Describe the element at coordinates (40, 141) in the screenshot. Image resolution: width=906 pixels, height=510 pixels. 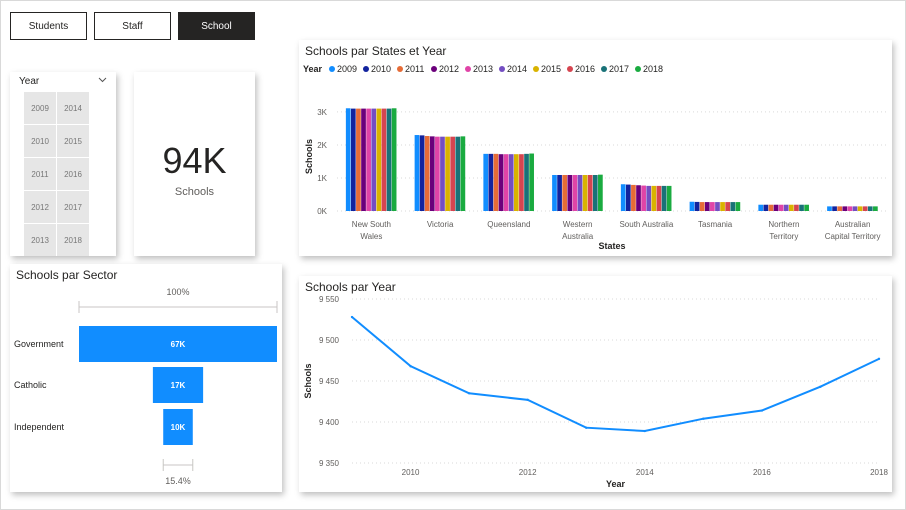
I see `slicer-tile: 2010` at that location.